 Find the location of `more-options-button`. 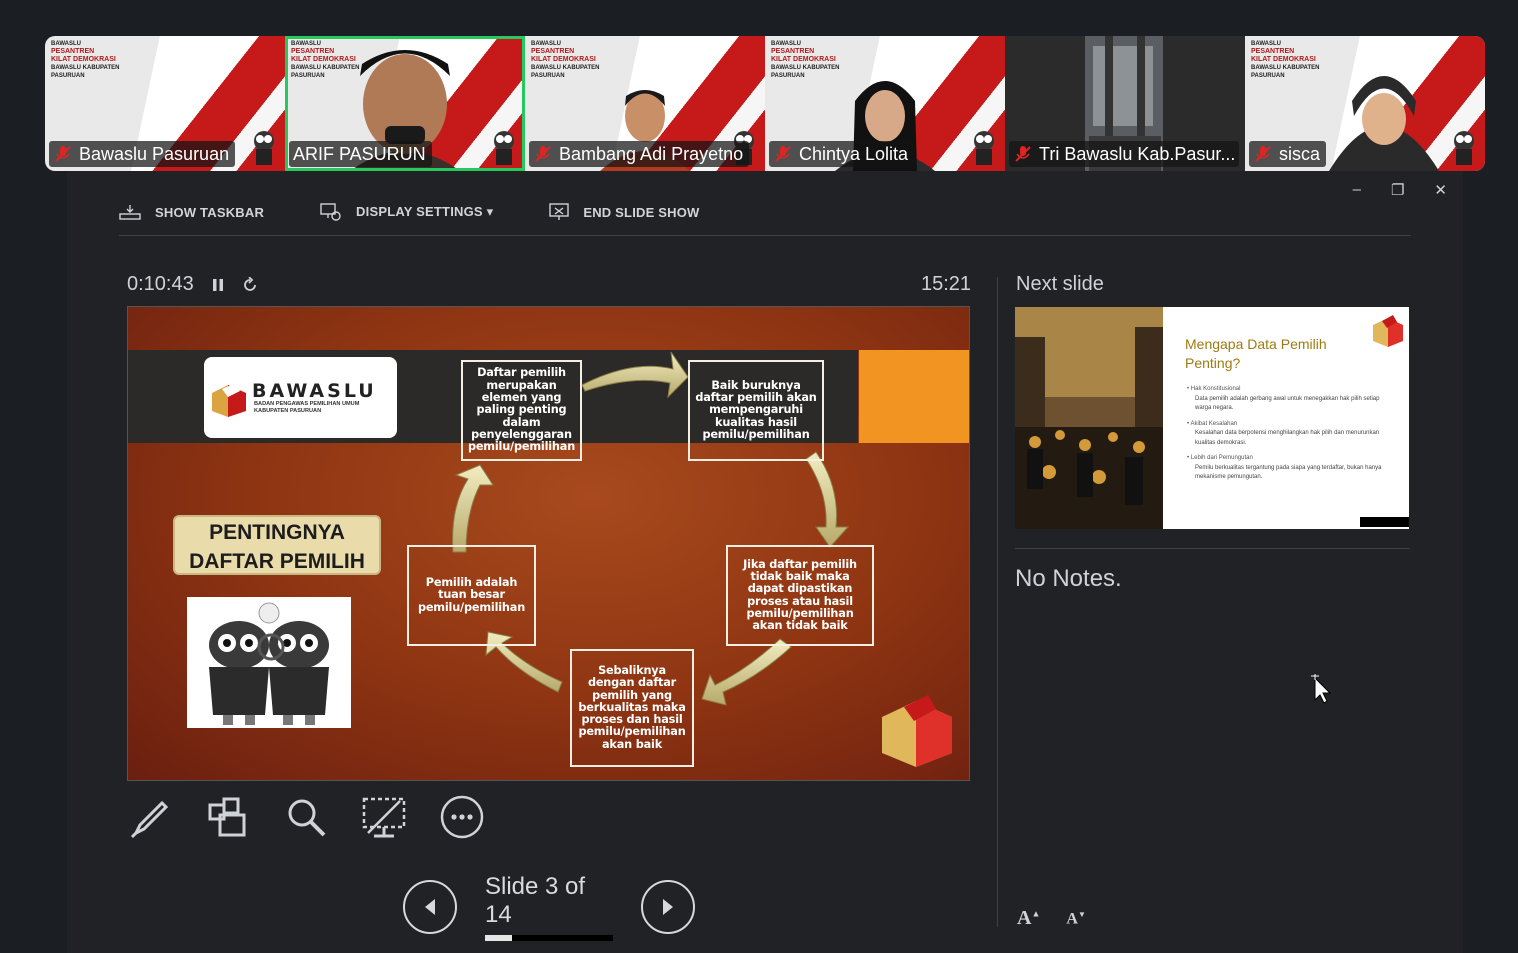

more-options-button is located at coordinates (462, 817).